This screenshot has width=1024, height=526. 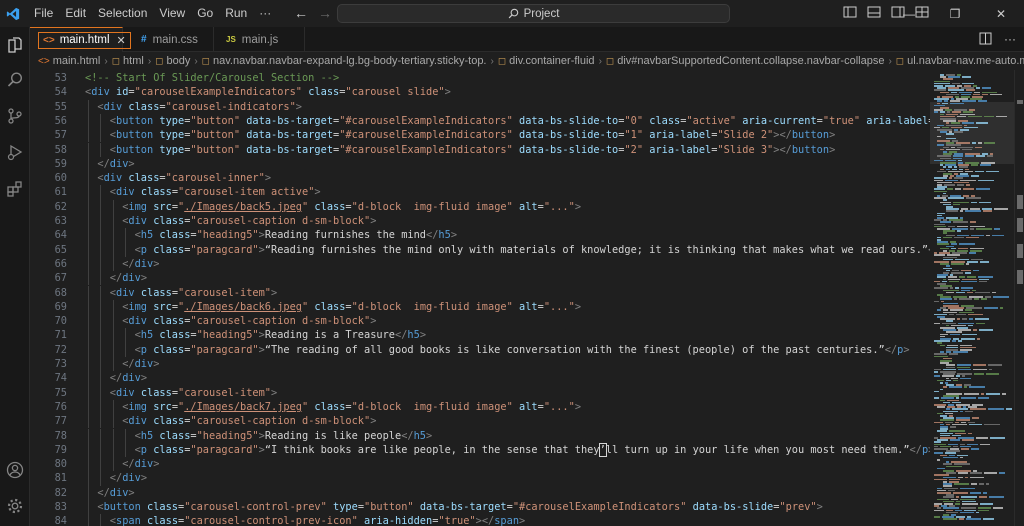 I want to click on code-line: 81 </div>, so click(x=480, y=478).